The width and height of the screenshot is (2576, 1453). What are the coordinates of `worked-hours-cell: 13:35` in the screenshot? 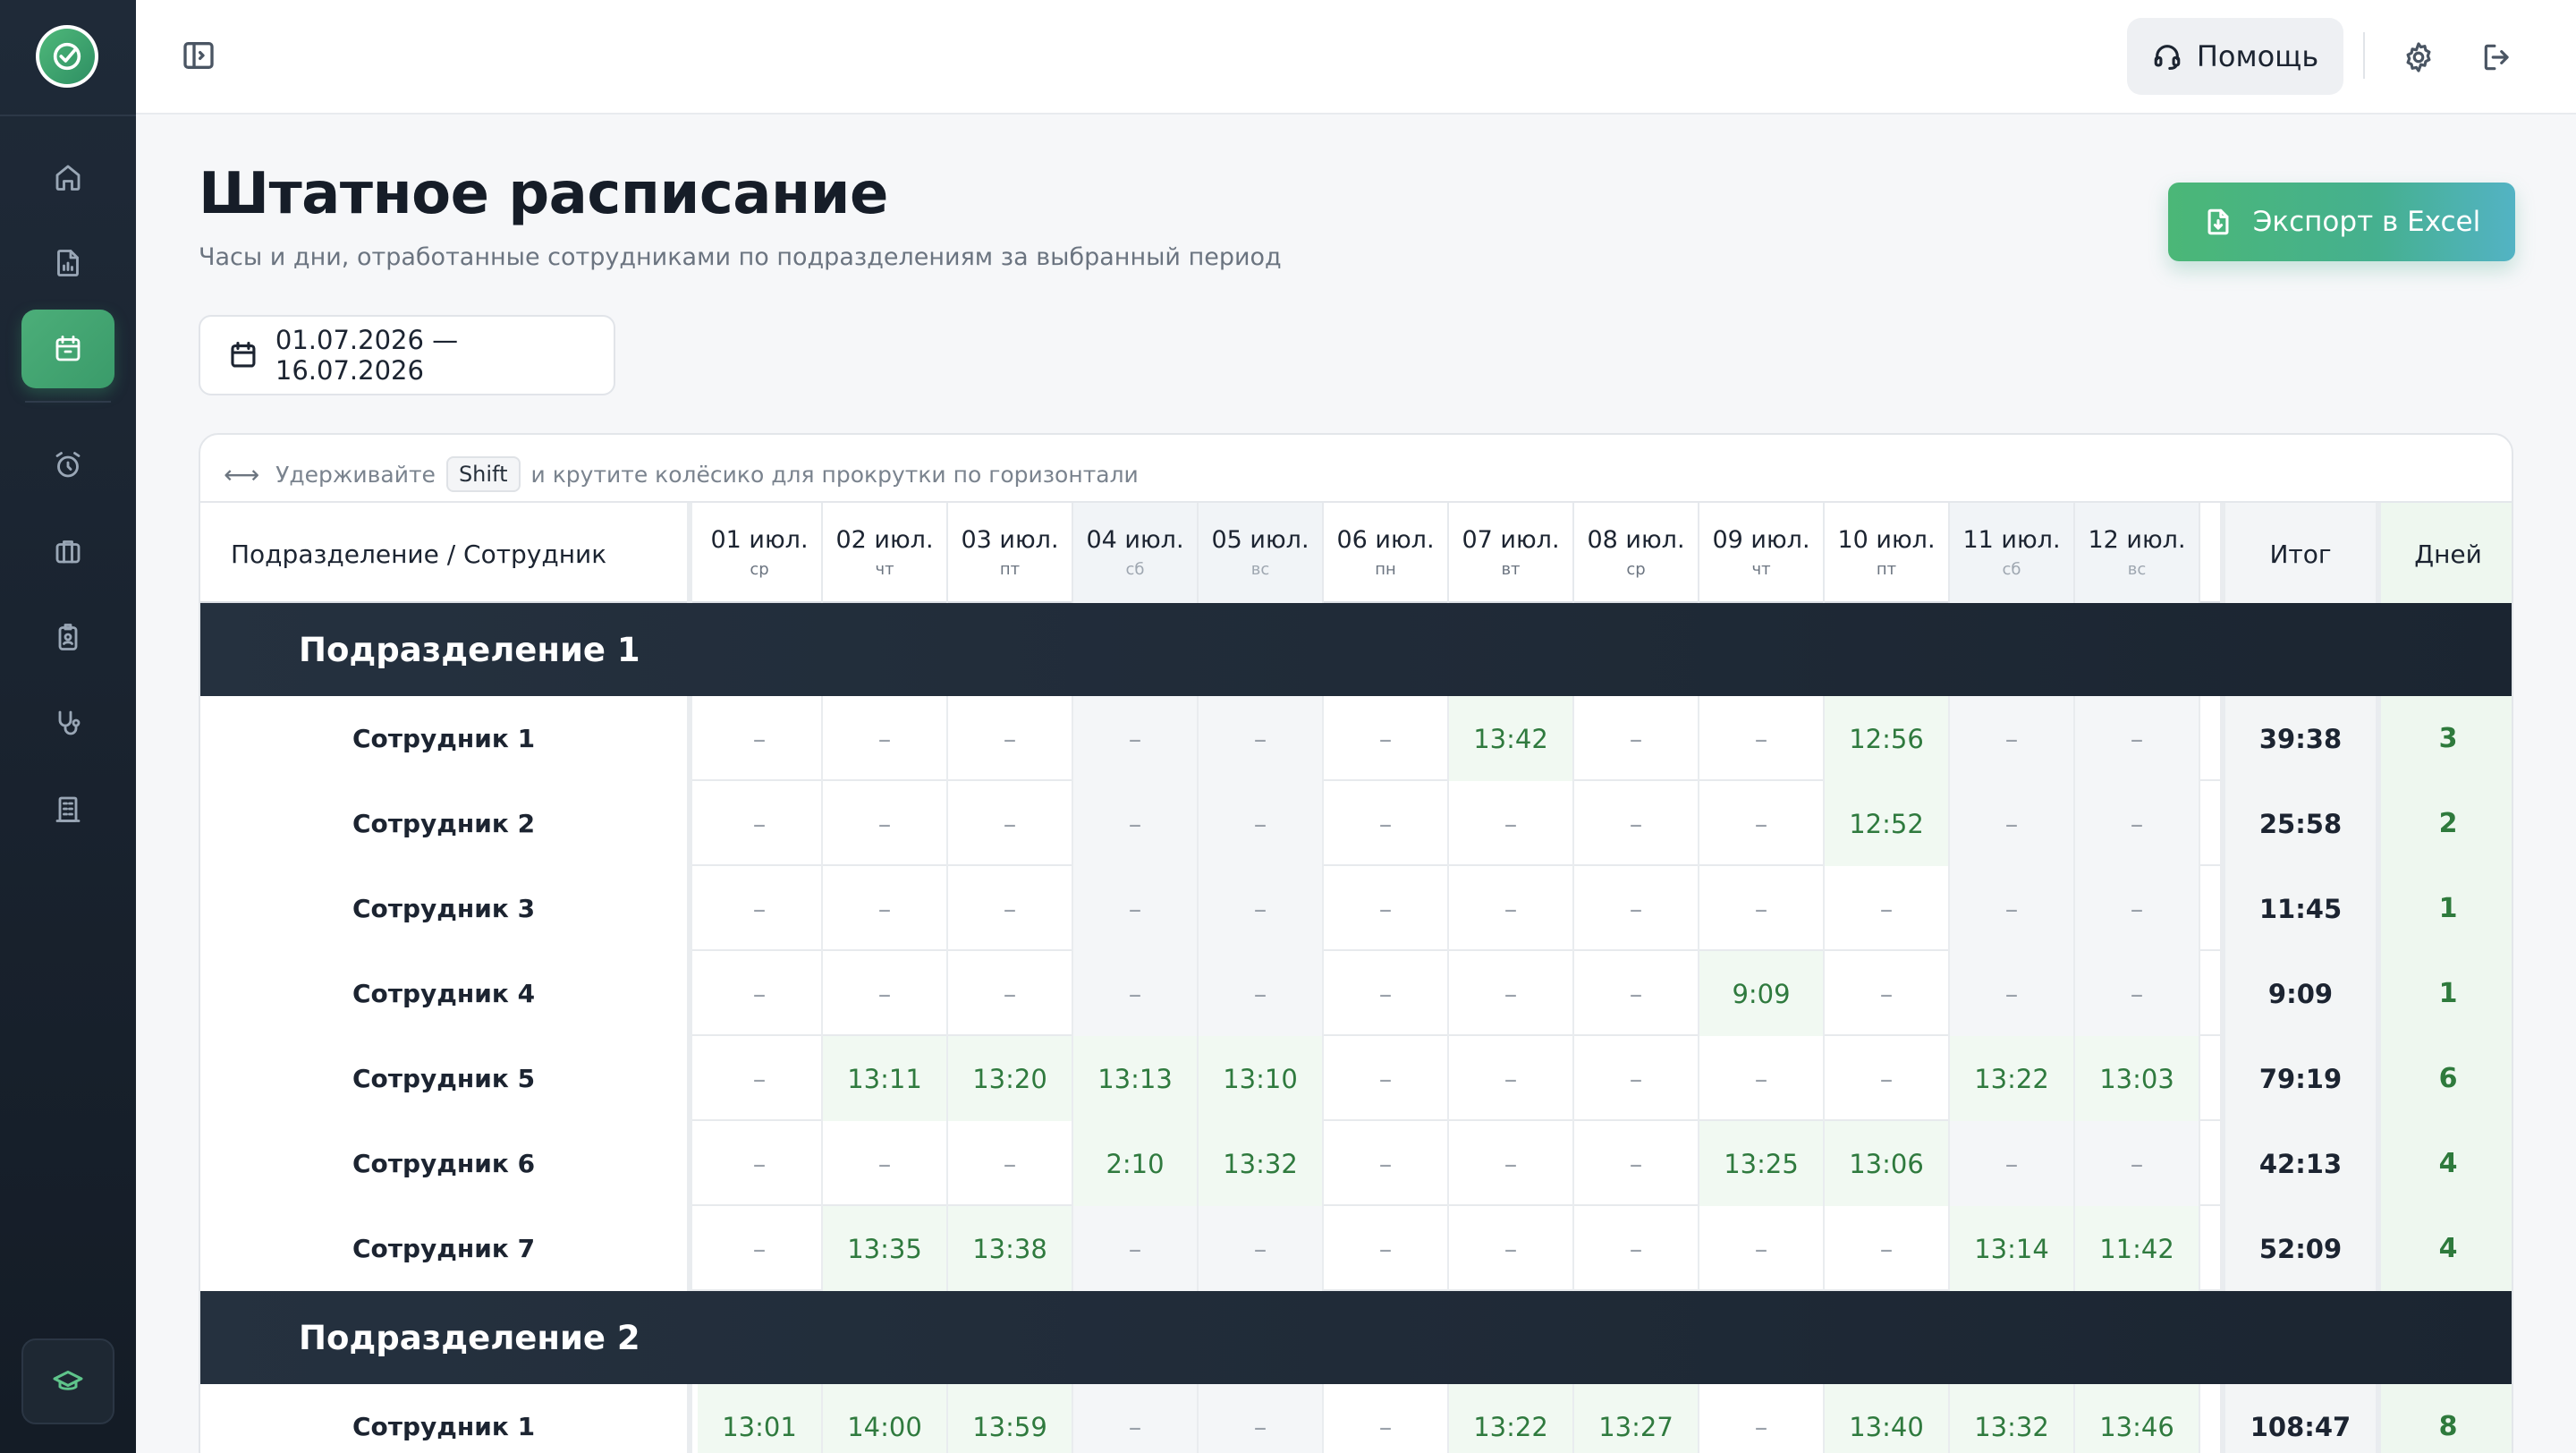 It's located at (885, 1248).